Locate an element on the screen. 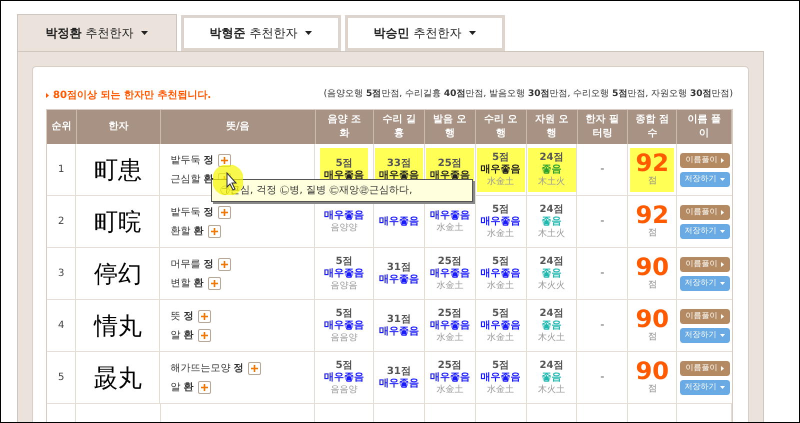  element-text: 木土火 is located at coordinates (551, 234).